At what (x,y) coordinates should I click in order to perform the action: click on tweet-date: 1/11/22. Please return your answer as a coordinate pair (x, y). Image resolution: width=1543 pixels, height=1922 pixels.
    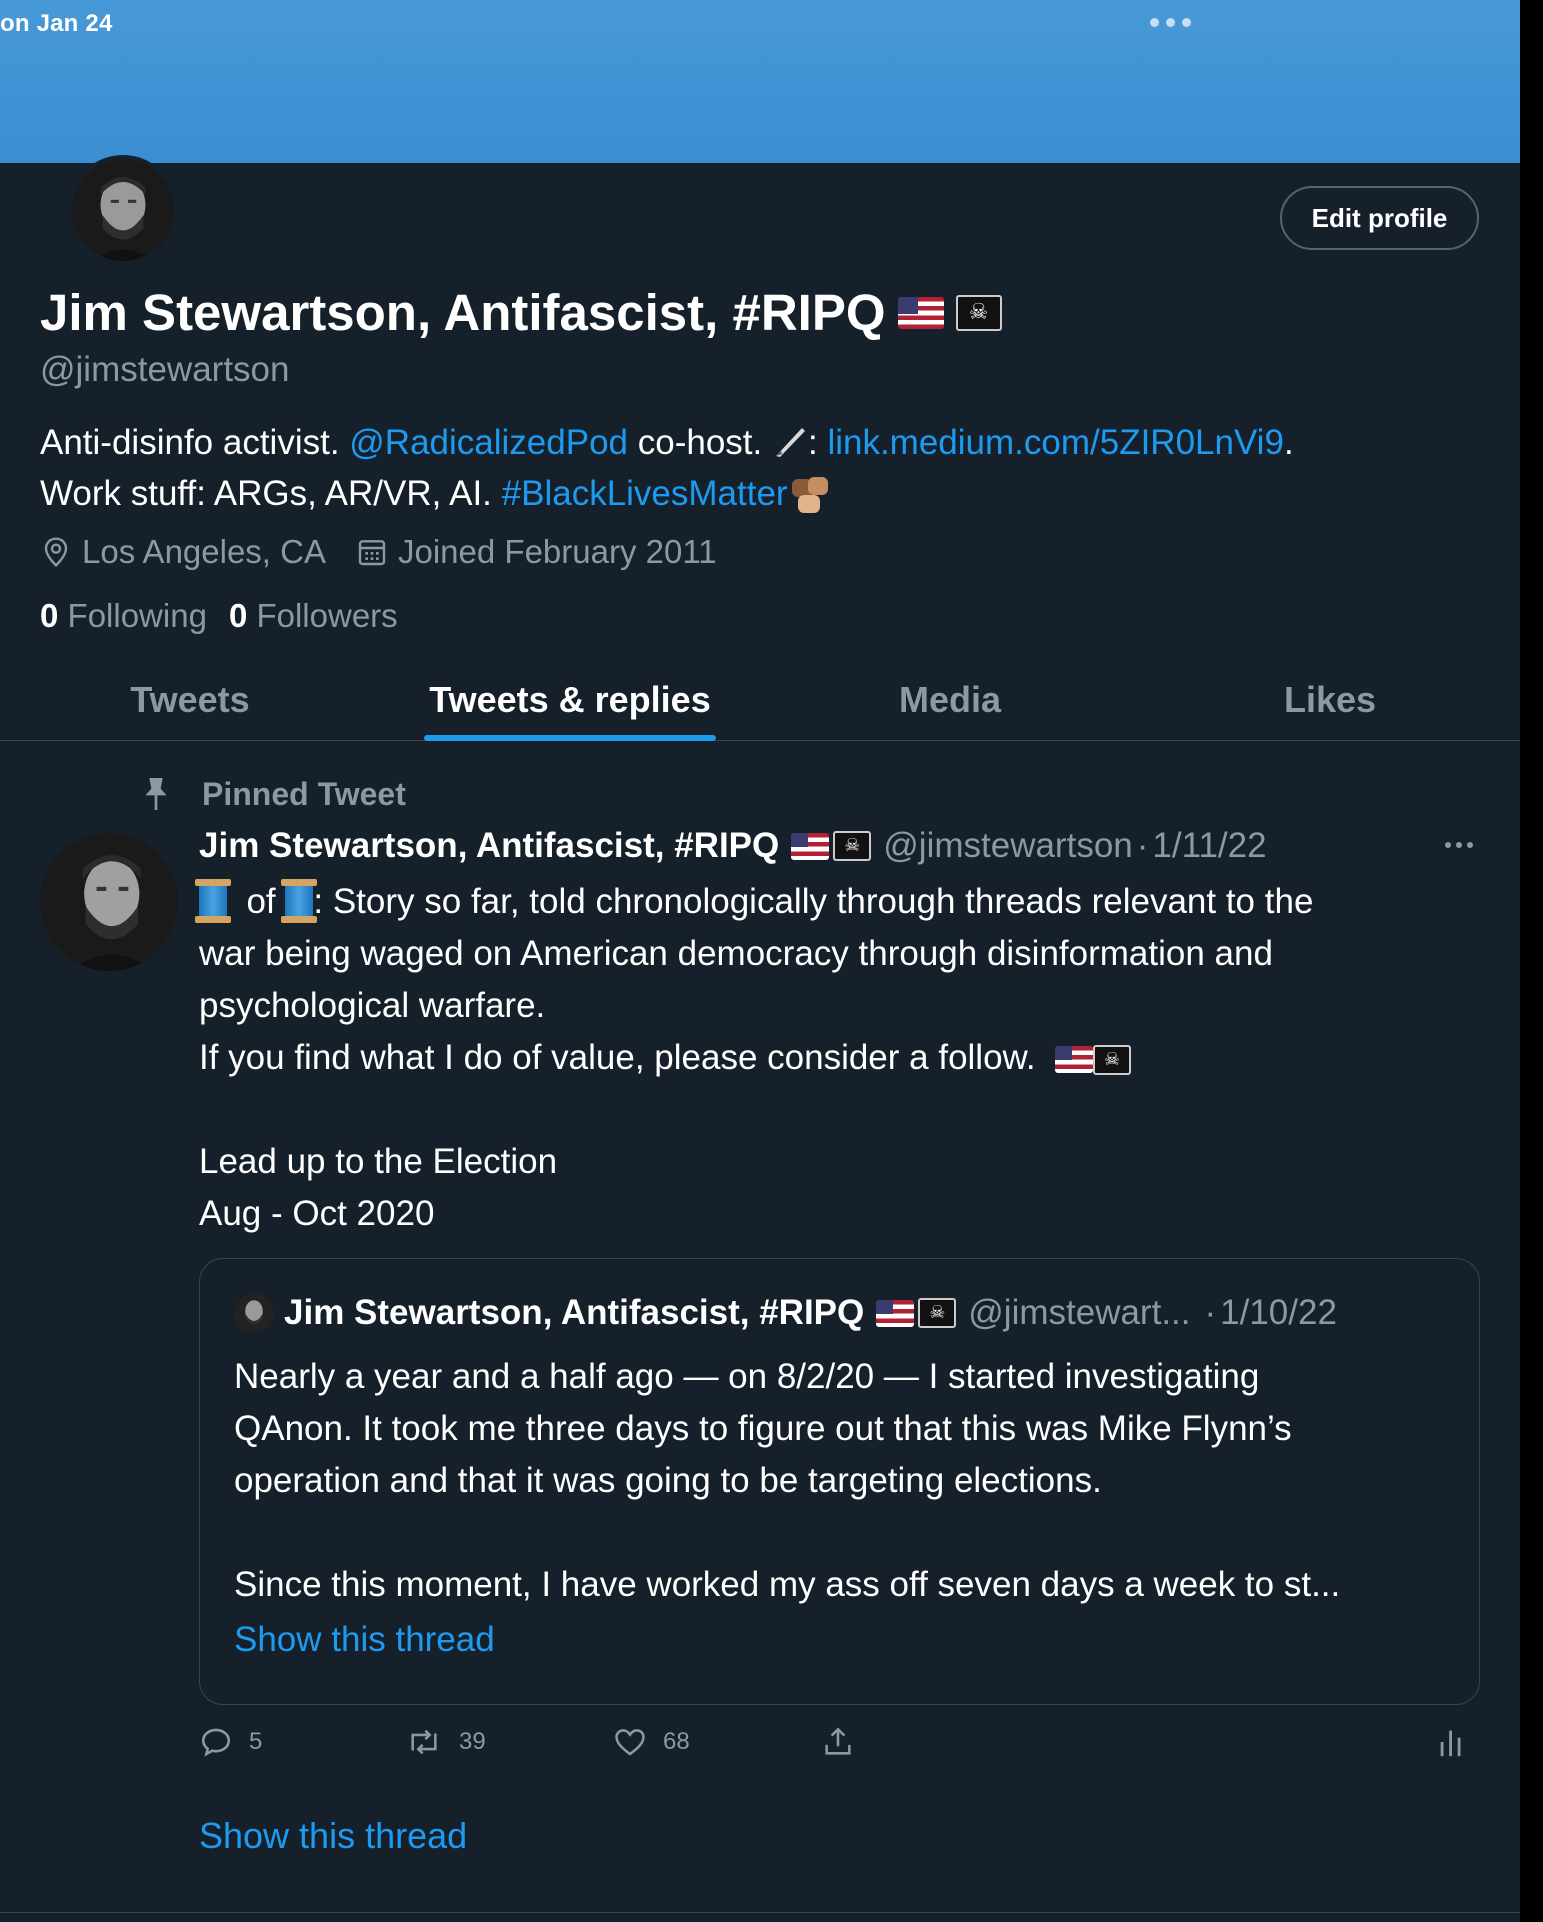
    Looking at the image, I should click on (1209, 846).